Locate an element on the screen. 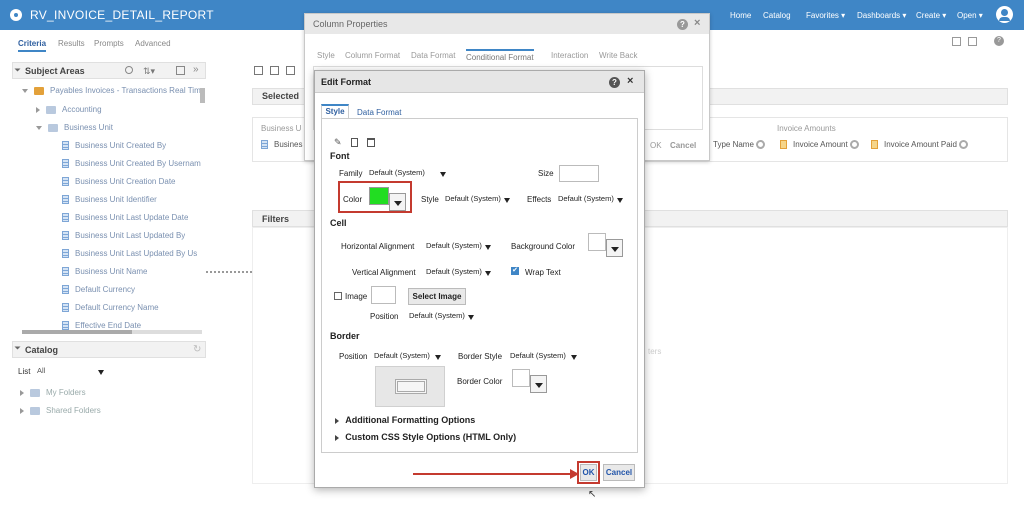 The width and height of the screenshot is (1024, 506). select-image-button: Select Image is located at coordinates (437, 296).